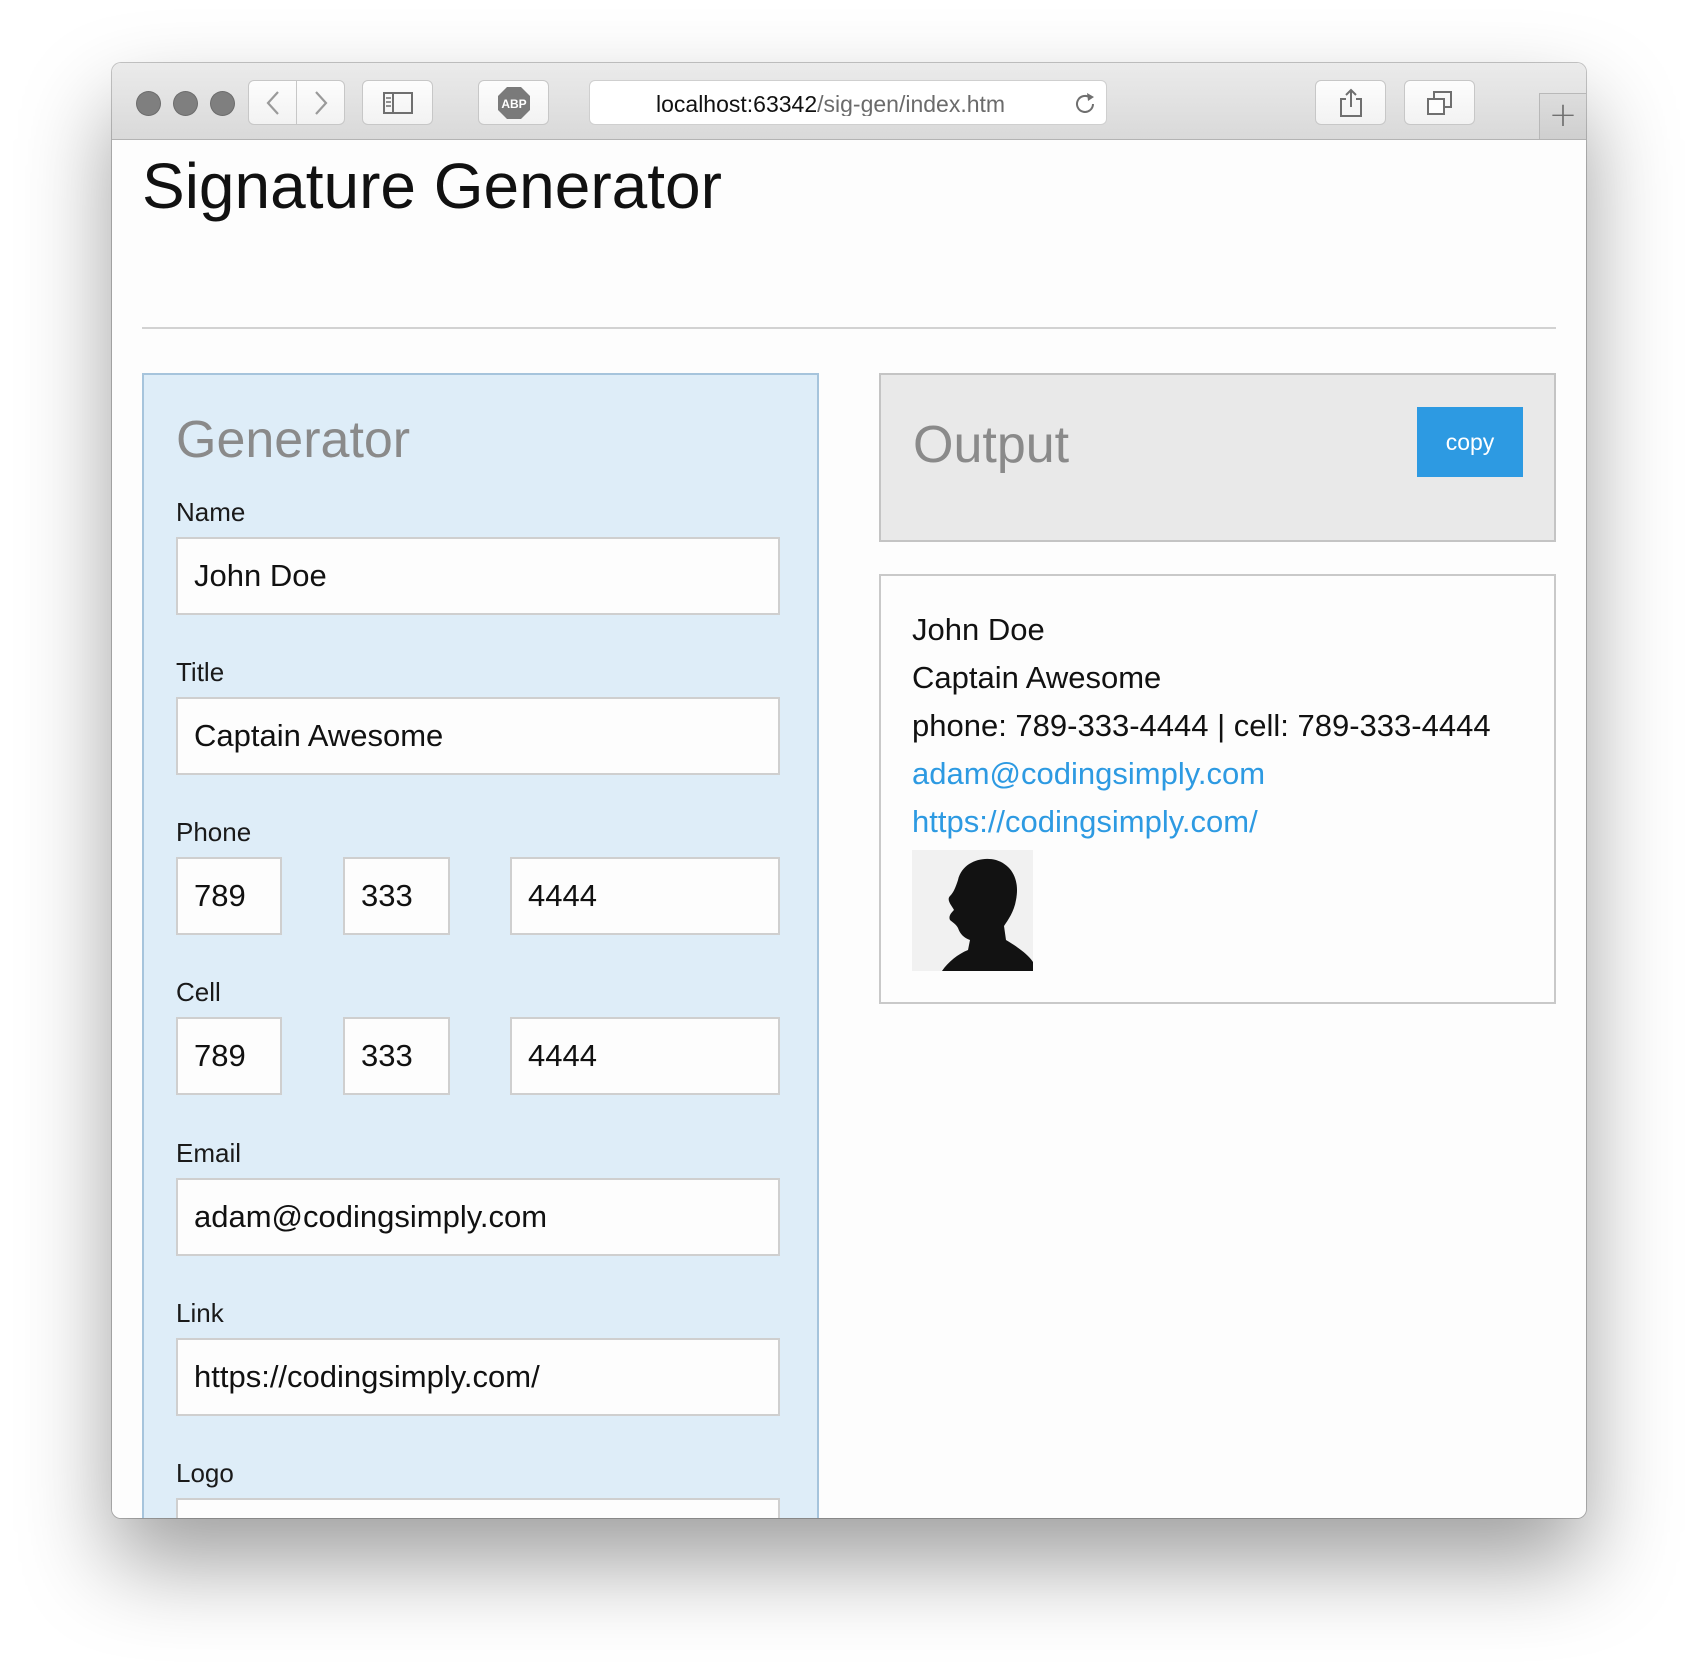 This screenshot has width=1690, height=1672. I want to click on phone-area-input, so click(229, 896).